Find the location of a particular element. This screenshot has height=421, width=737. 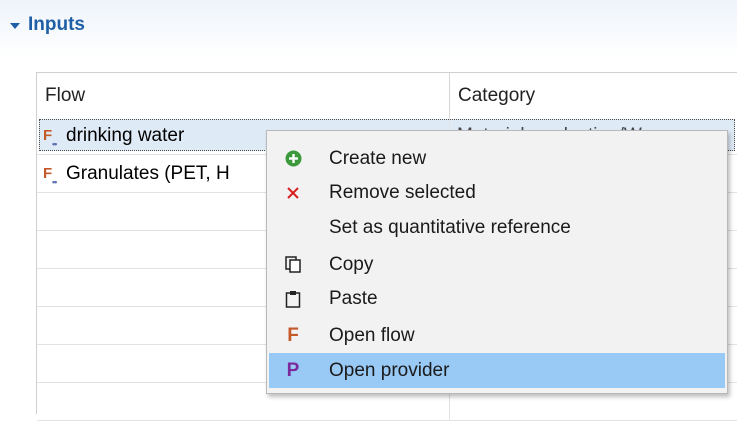

flow-cell: F •• Granulates (PET, H is located at coordinates (136, 173).